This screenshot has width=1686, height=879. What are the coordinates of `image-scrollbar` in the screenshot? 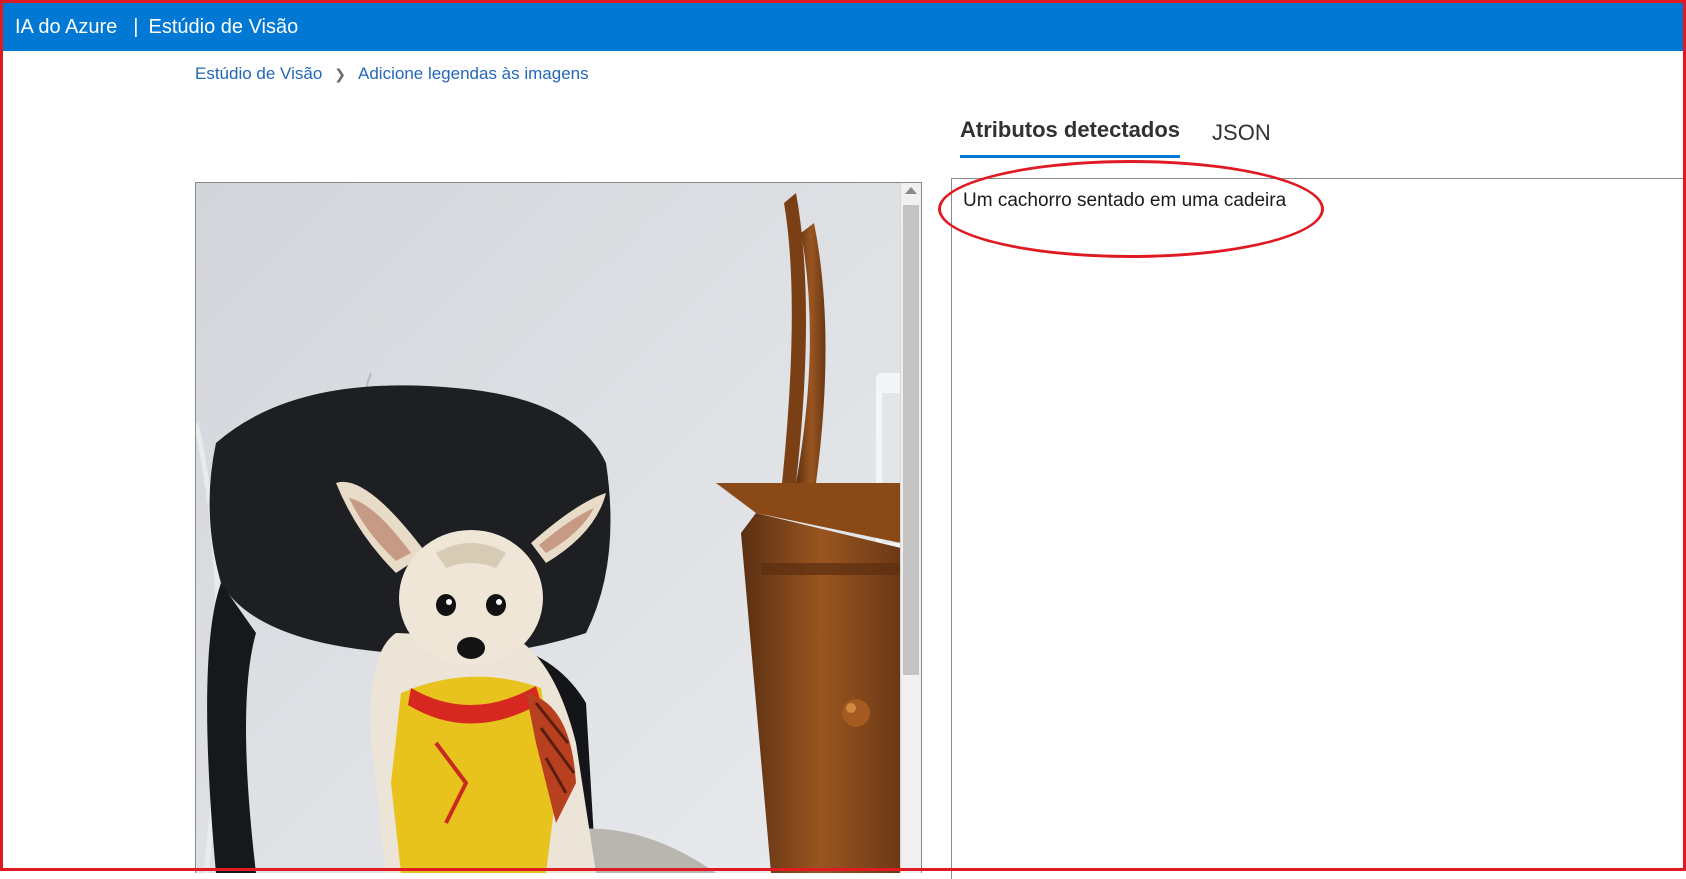 It's located at (910, 528).